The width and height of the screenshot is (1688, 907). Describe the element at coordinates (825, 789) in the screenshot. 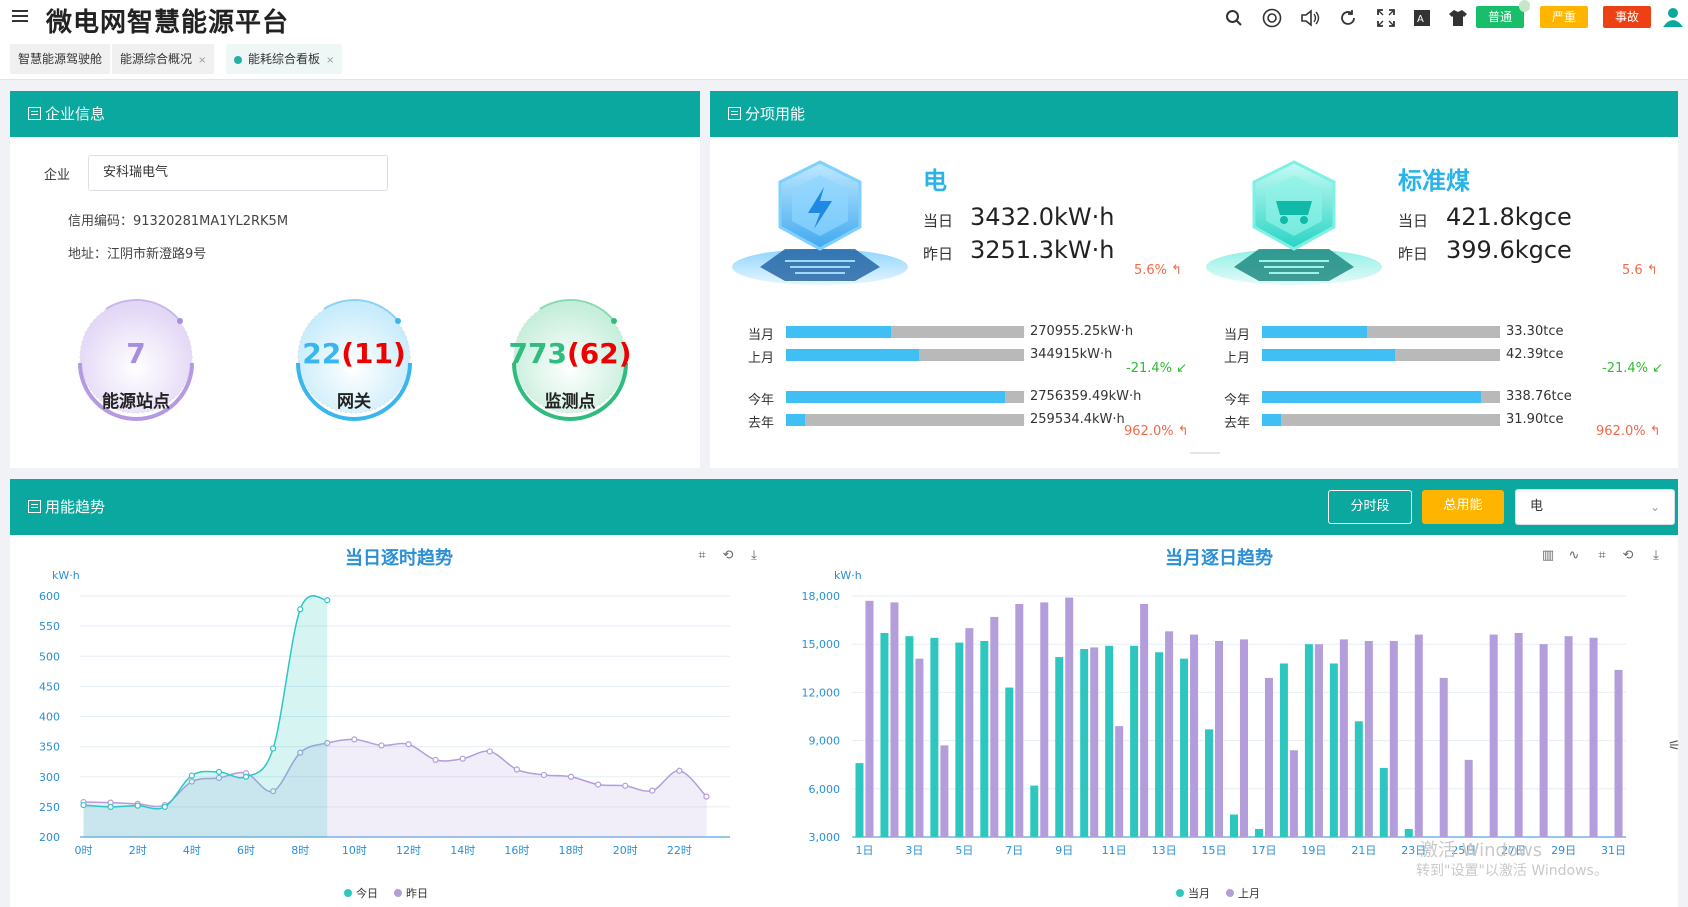

I see `y-tick-label: 6,000` at that location.